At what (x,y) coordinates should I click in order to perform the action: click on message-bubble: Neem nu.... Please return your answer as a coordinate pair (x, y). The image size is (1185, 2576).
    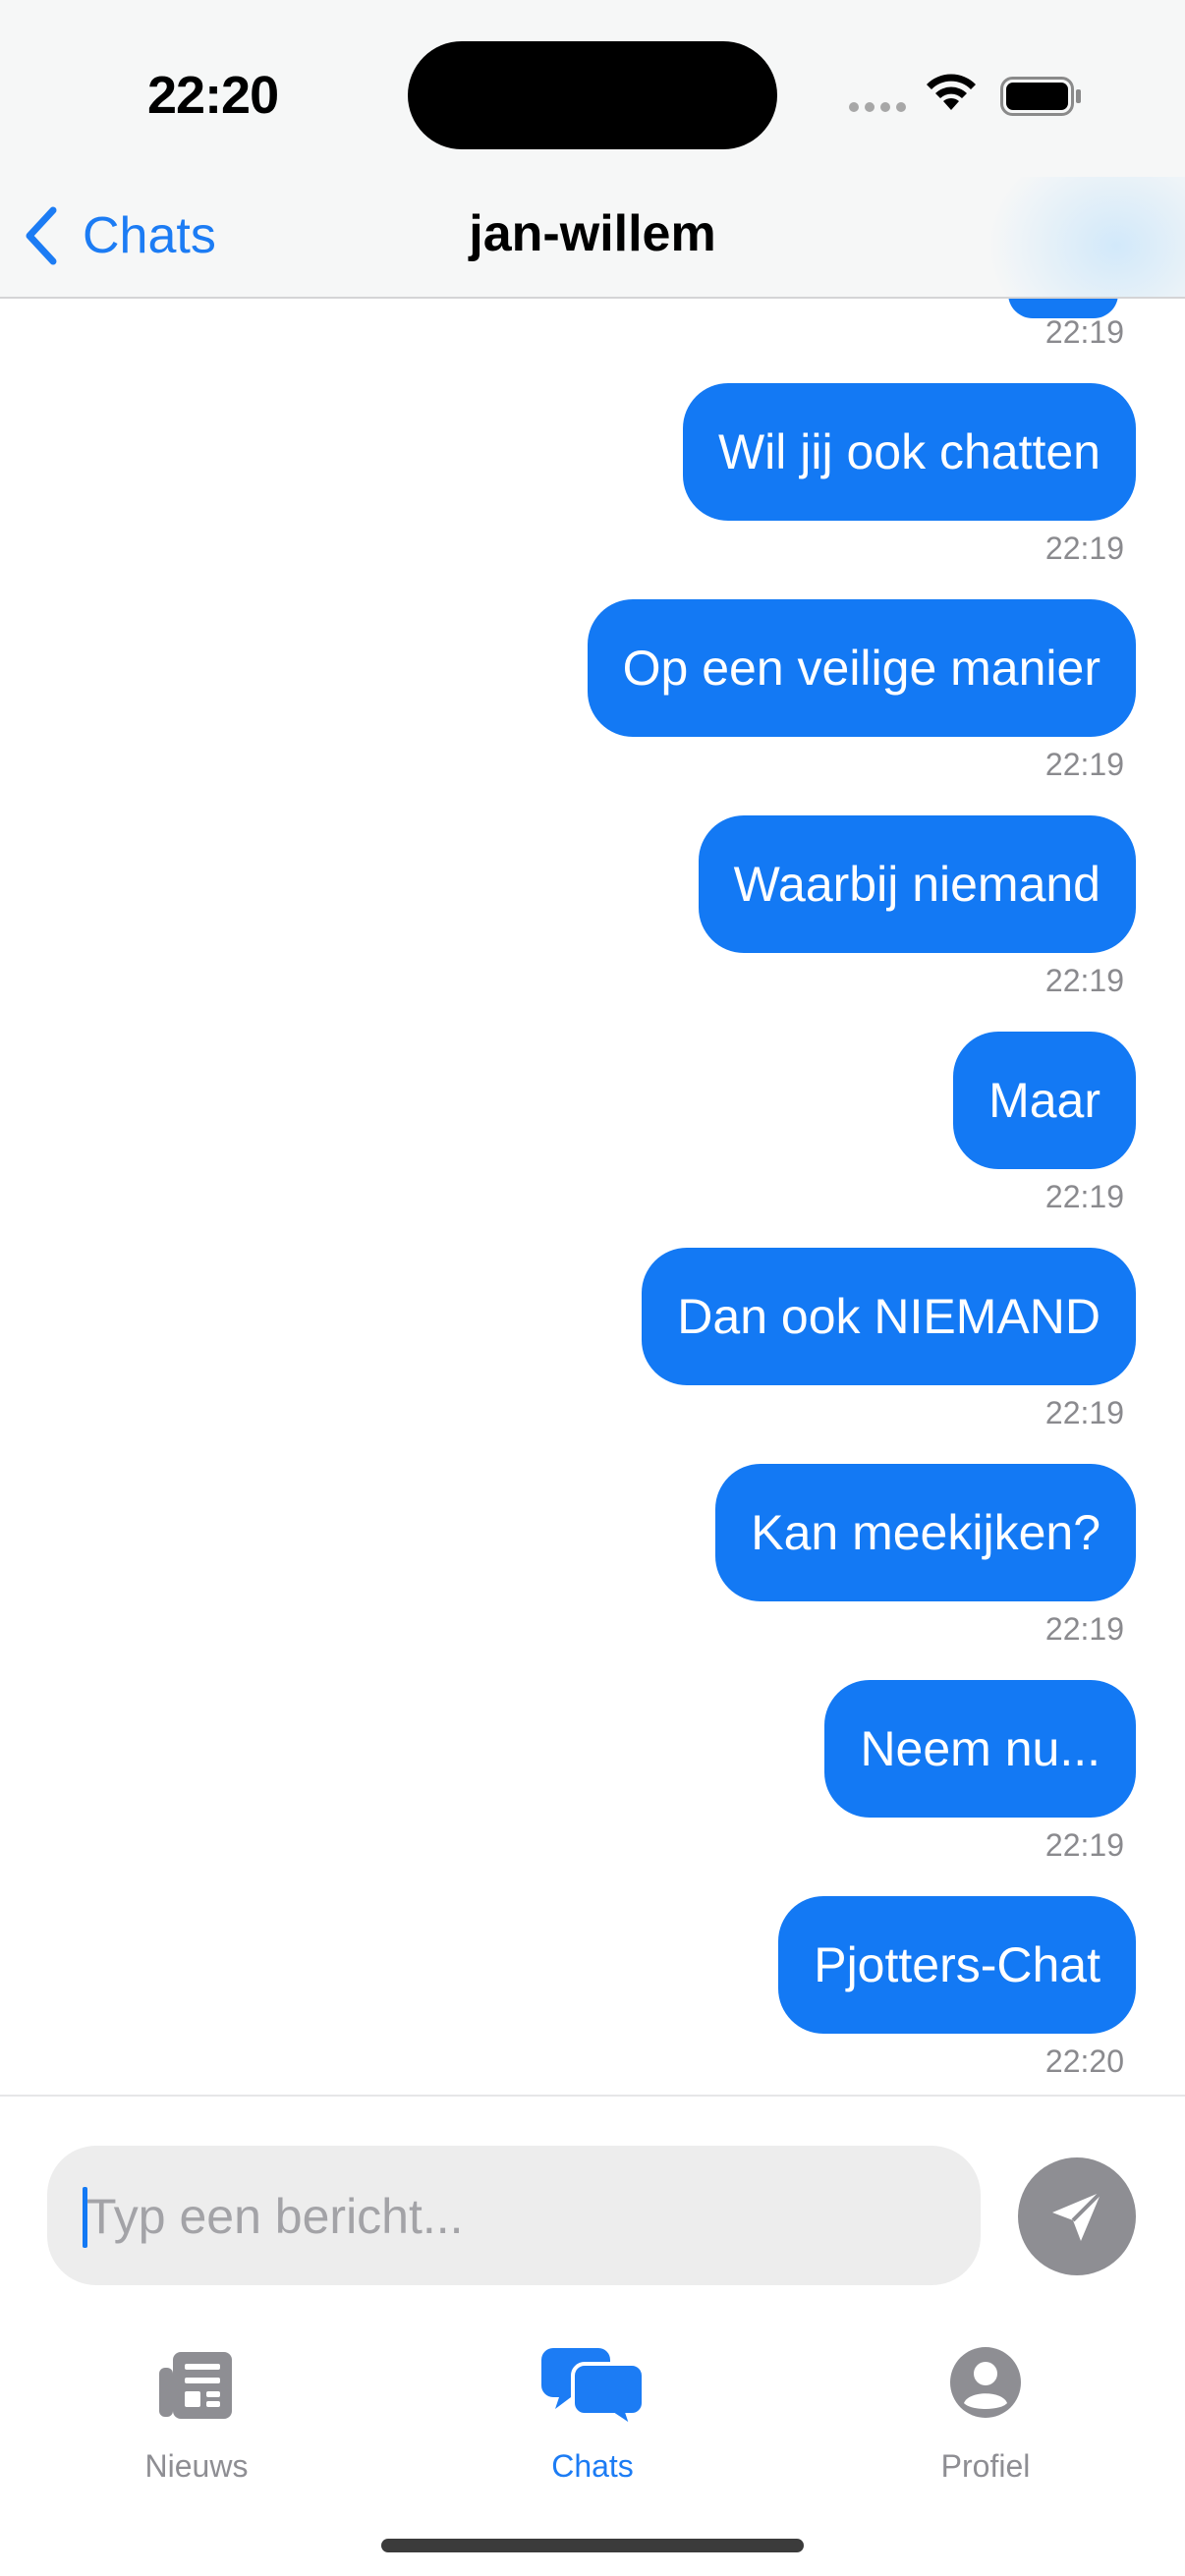
    Looking at the image, I should click on (980, 1749).